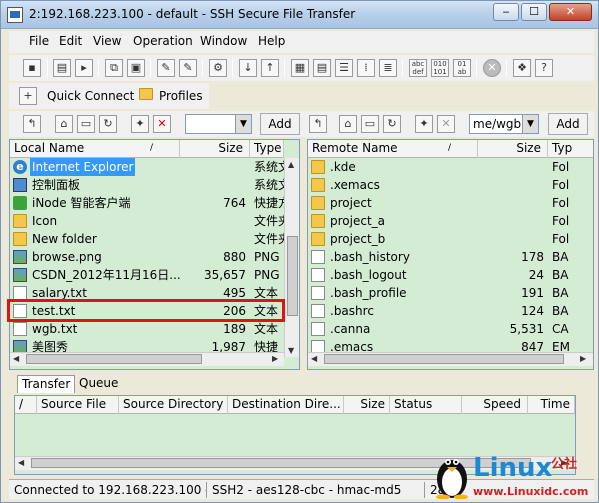 This screenshot has width=599, height=503. What do you see at coordinates (70, 41) in the screenshot?
I see `menu-edit: Edit` at bounding box center [70, 41].